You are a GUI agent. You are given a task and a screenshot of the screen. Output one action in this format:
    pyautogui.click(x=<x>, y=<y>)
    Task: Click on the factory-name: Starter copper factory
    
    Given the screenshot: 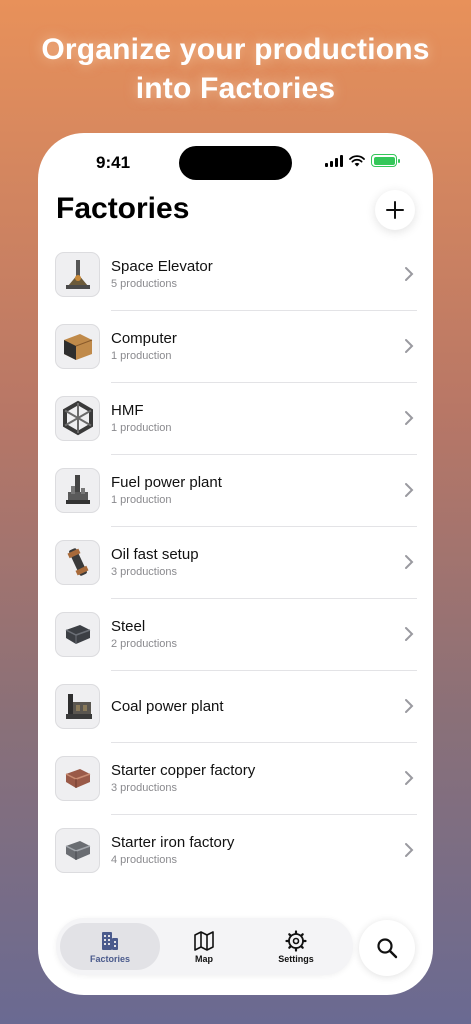 What is the action you would take?
    pyautogui.click(x=183, y=770)
    